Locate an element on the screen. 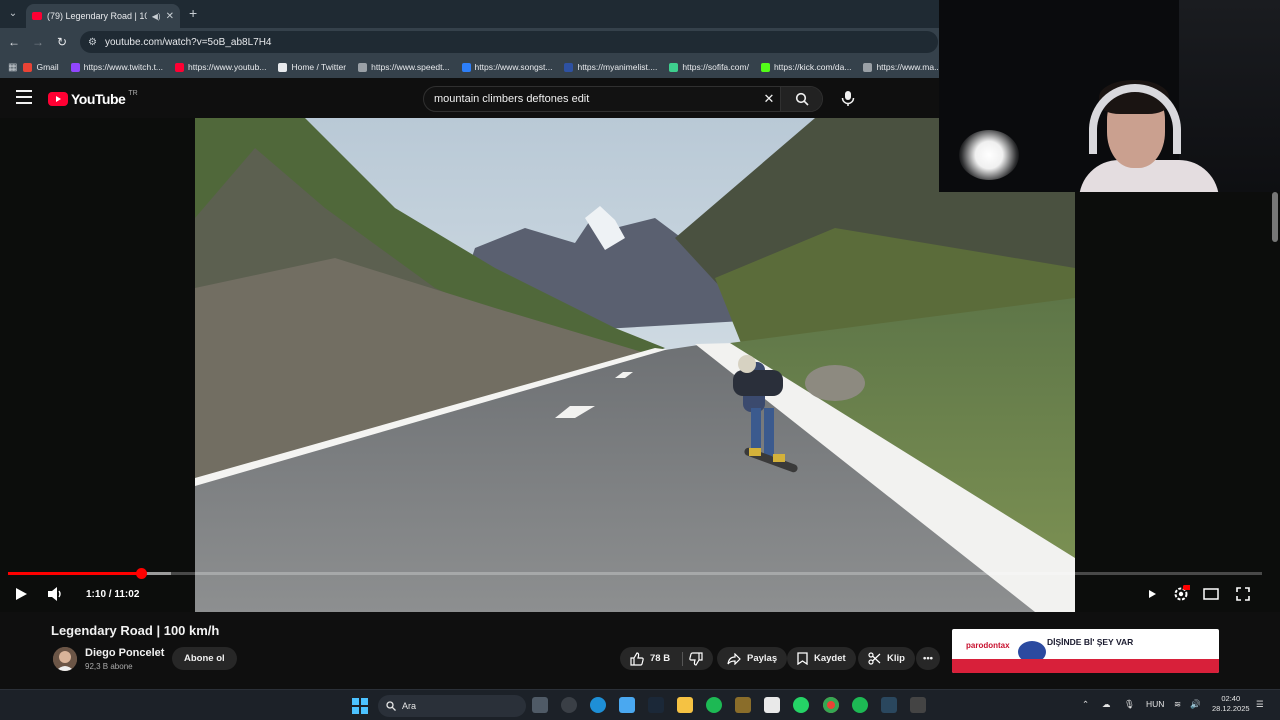  autoplay-icon is located at coordinates (1152, 594).